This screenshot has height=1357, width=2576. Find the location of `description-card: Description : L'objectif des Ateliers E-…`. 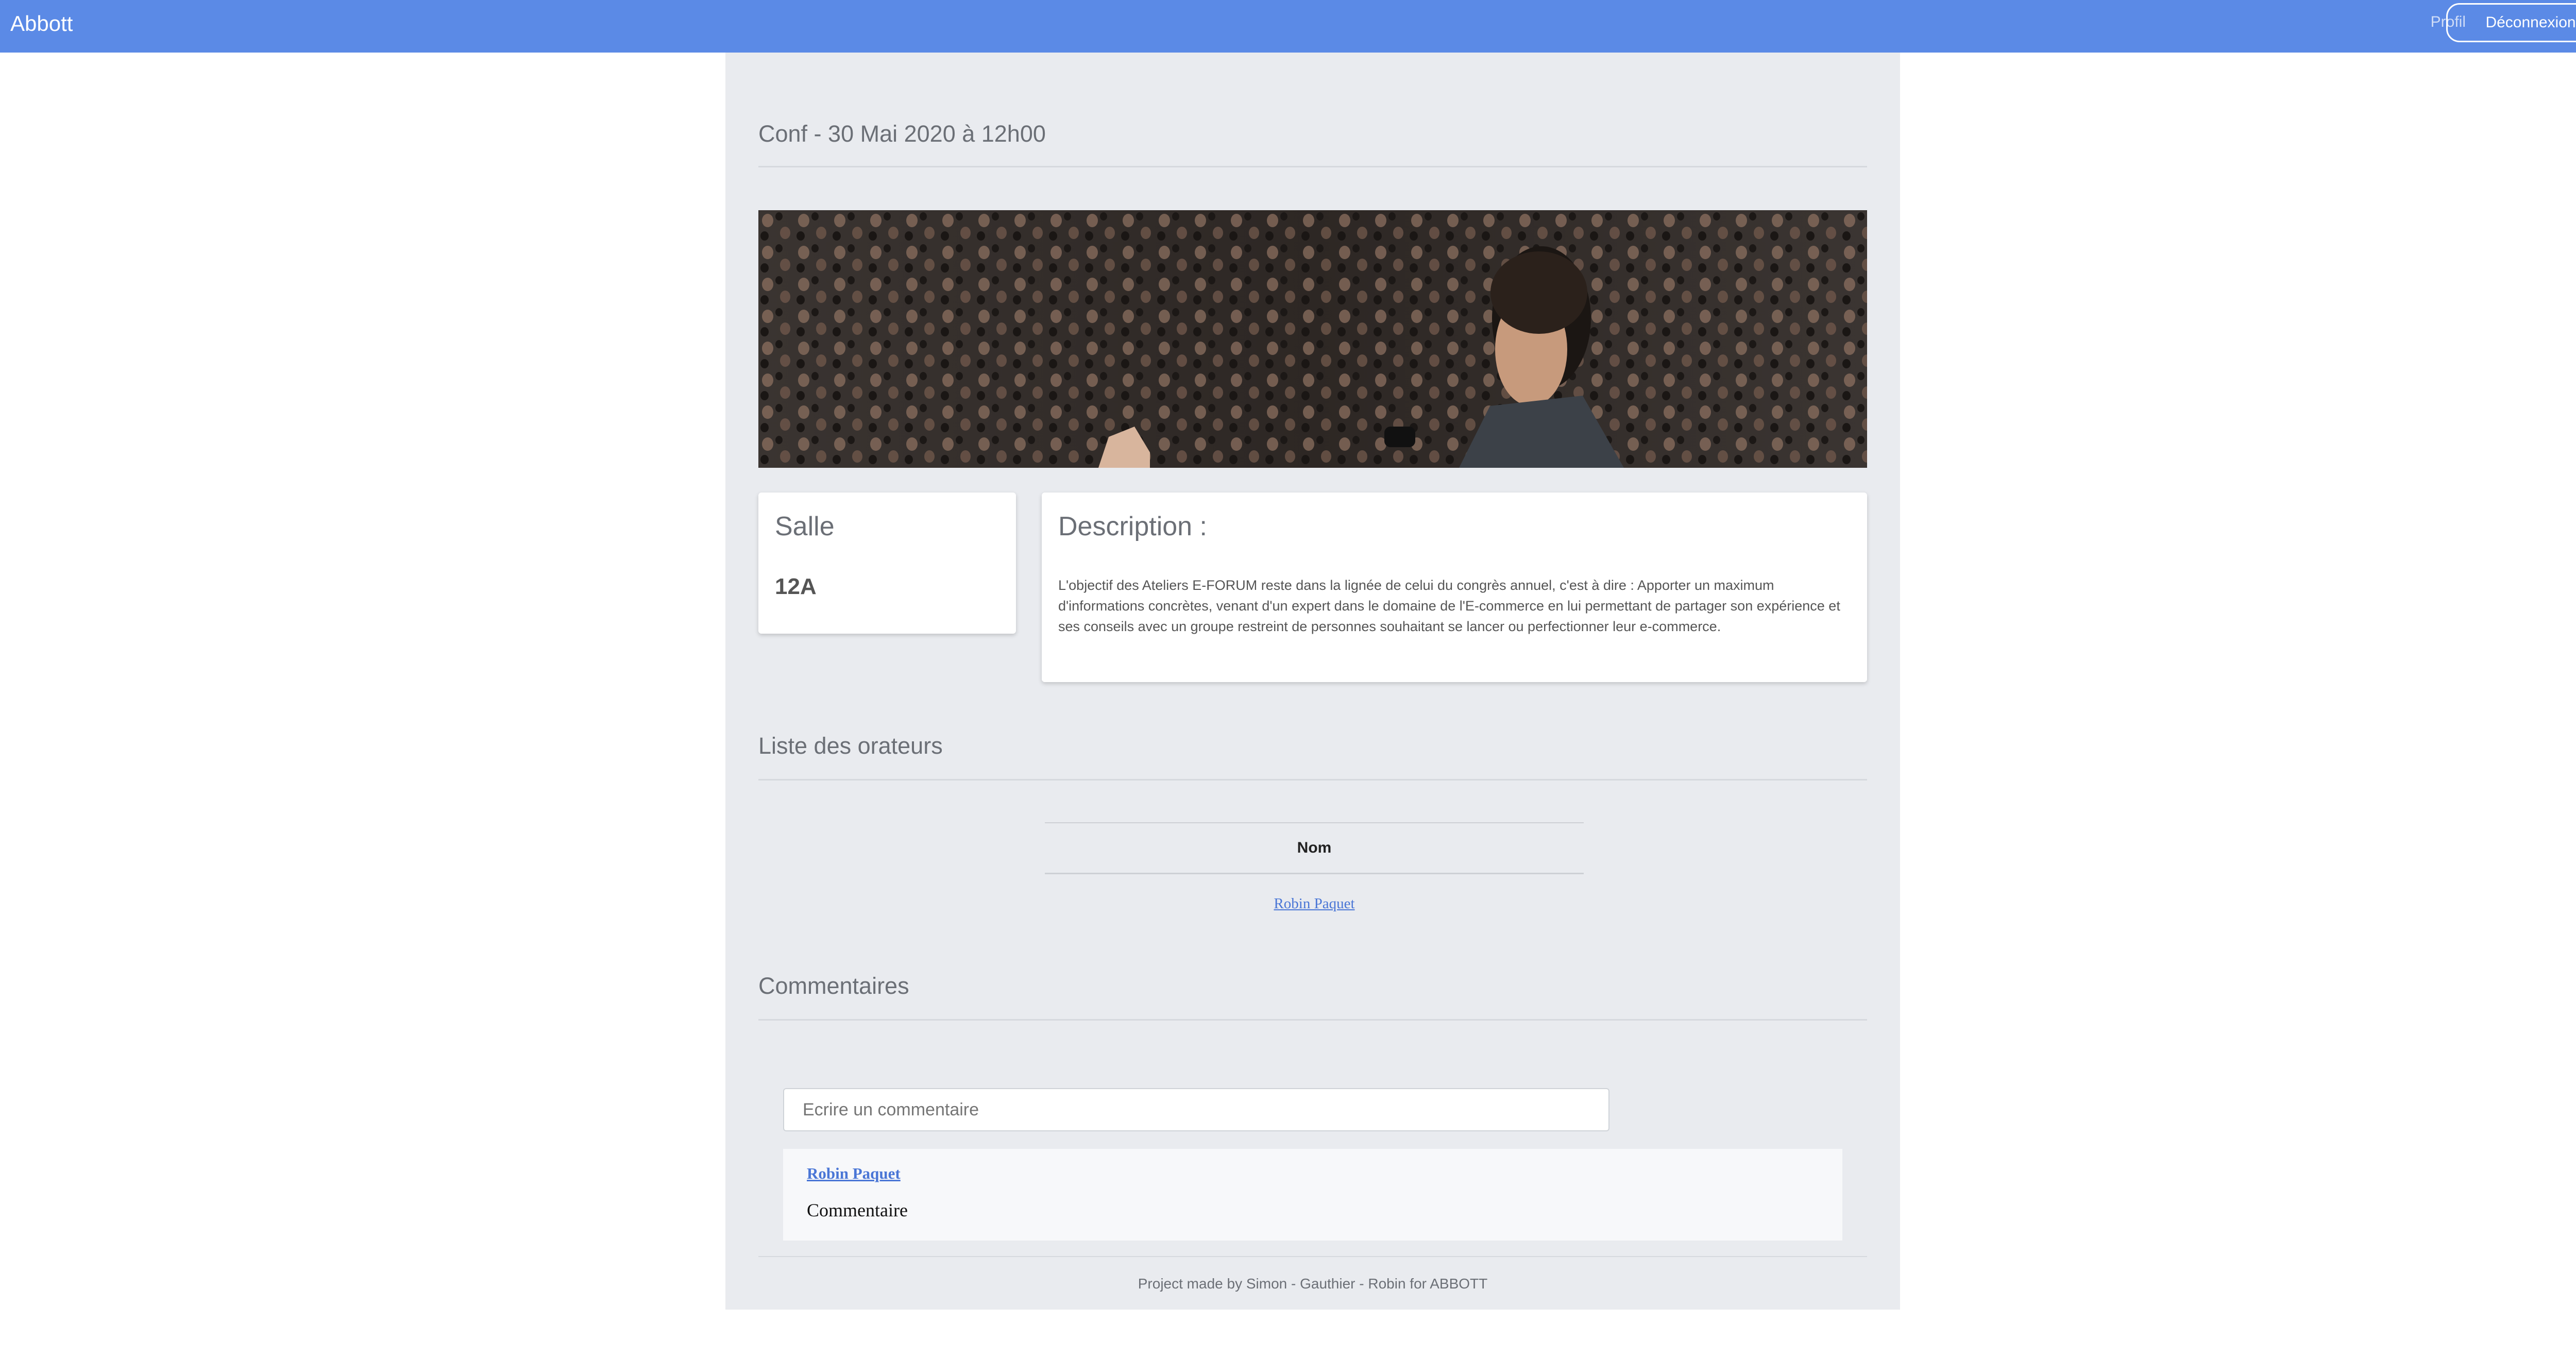

description-card: Description : L'objectif des Ateliers E-… is located at coordinates (1454, 587).